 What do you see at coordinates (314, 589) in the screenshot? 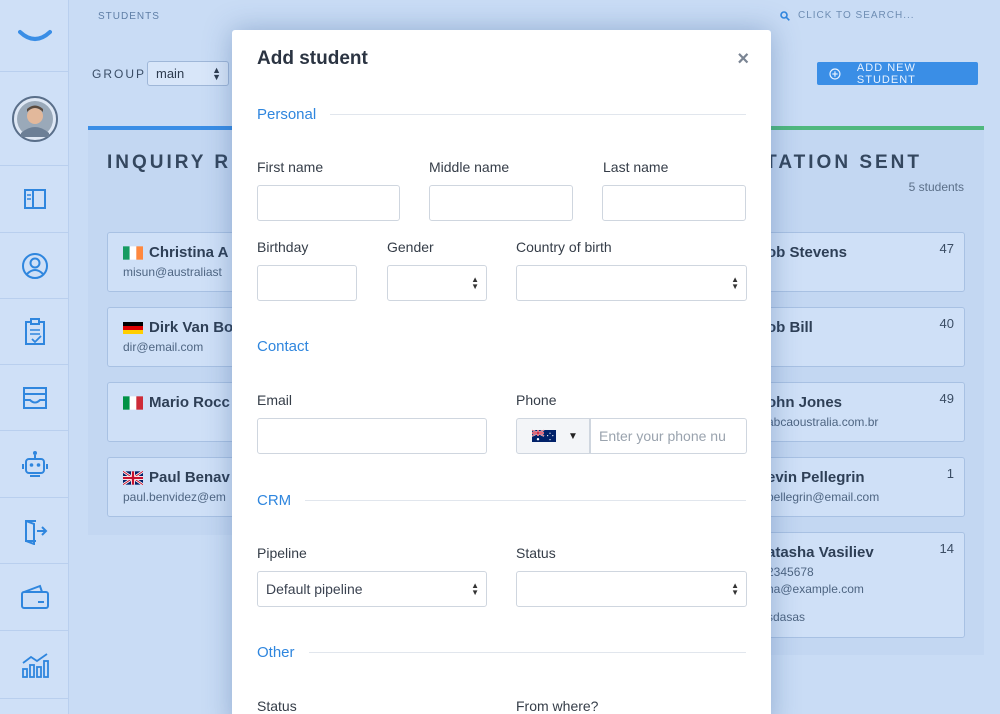
I see `pipeline-select-value: Default pipeline` at bounding box center [314, 589].